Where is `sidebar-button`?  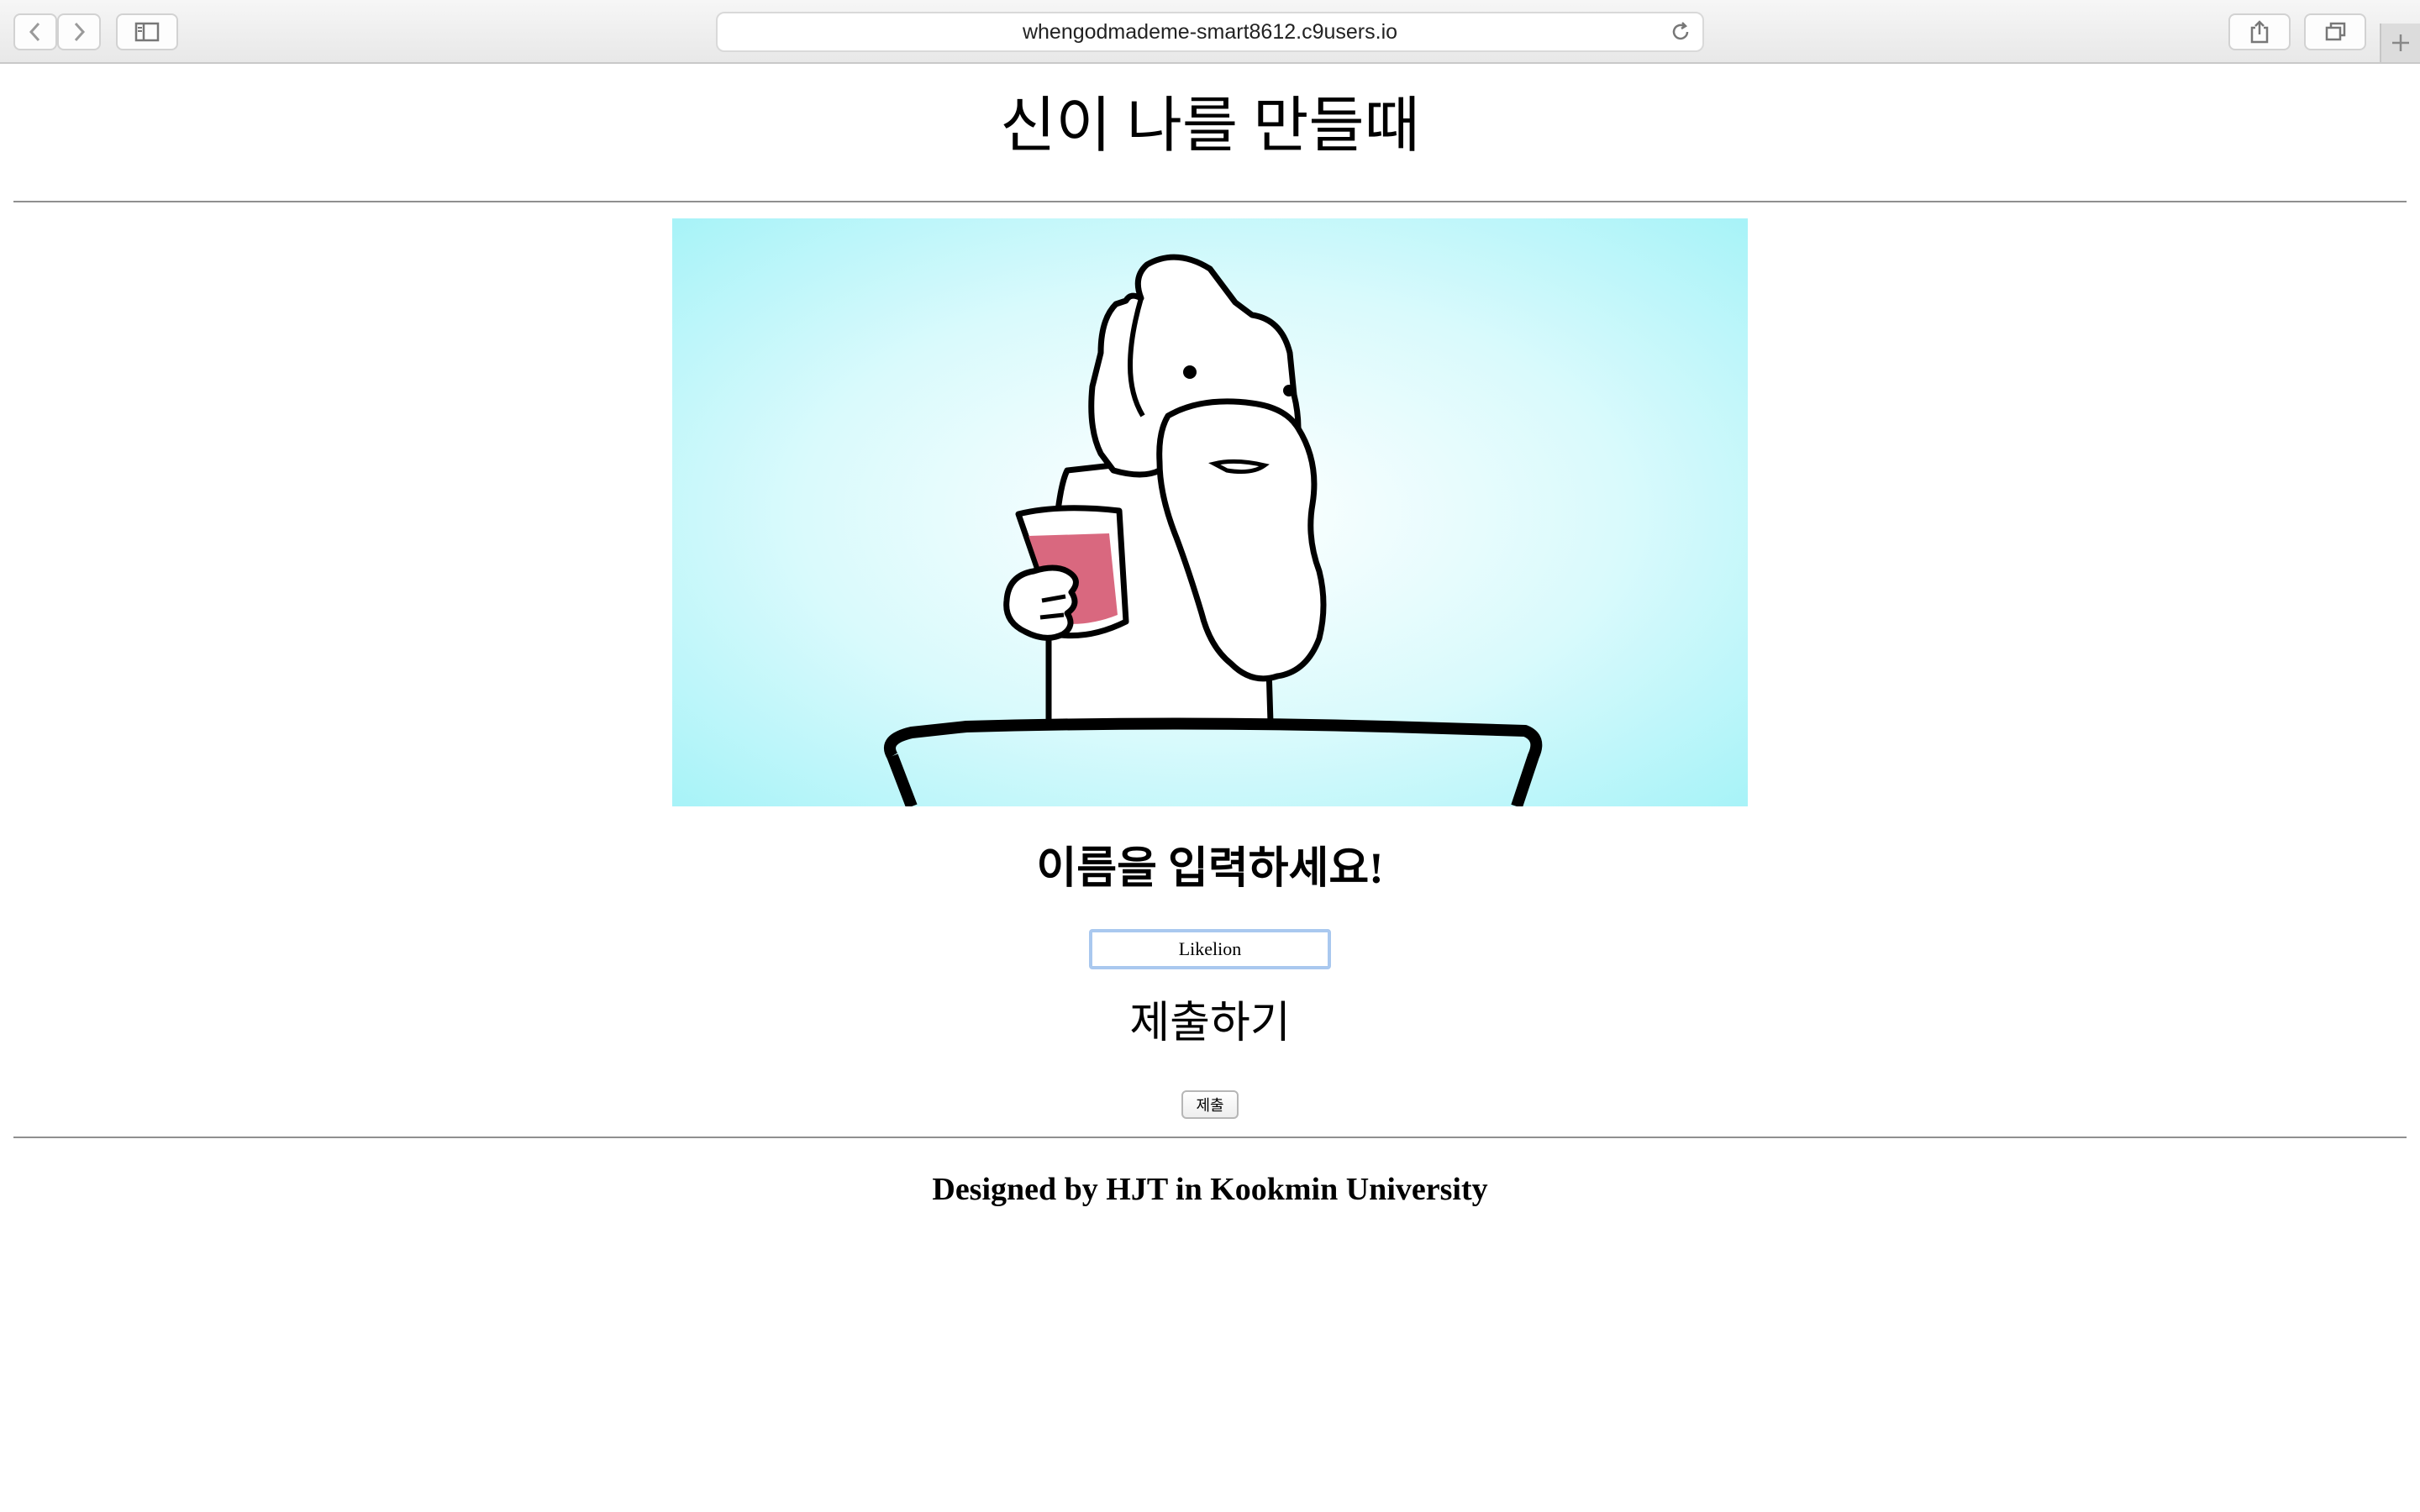
sidebar-button is located at coordinates (147, 31).